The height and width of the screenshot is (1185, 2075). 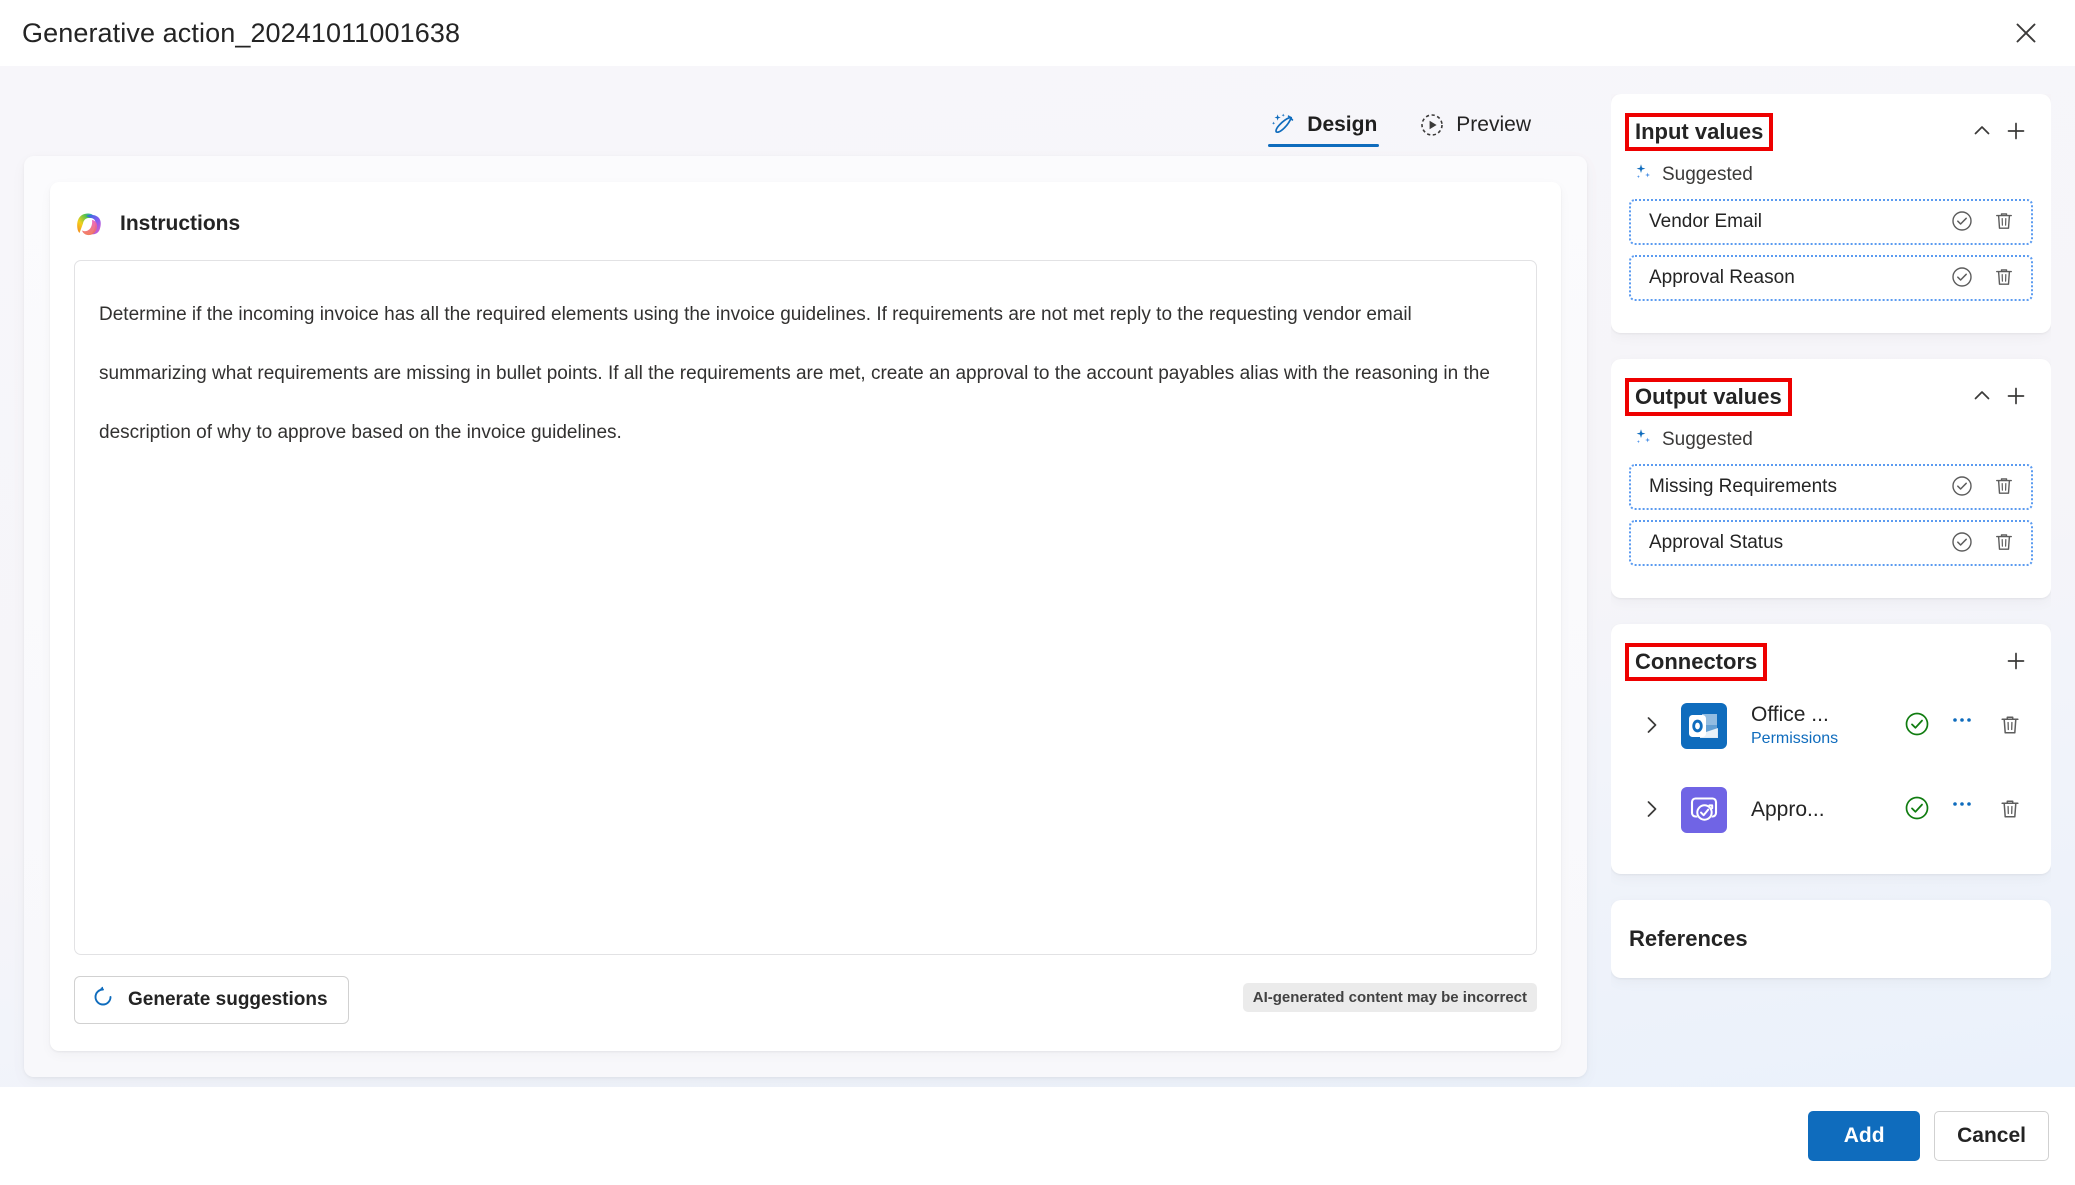 I want to click on output-values-collapse-button, so click(x=1982, y=397).